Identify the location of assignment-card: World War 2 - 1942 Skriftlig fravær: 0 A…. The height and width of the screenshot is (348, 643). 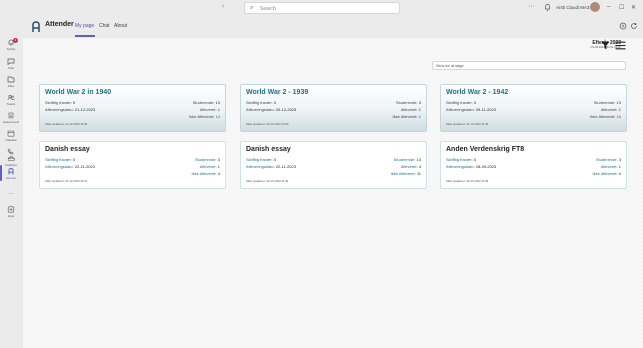
(533, 108).